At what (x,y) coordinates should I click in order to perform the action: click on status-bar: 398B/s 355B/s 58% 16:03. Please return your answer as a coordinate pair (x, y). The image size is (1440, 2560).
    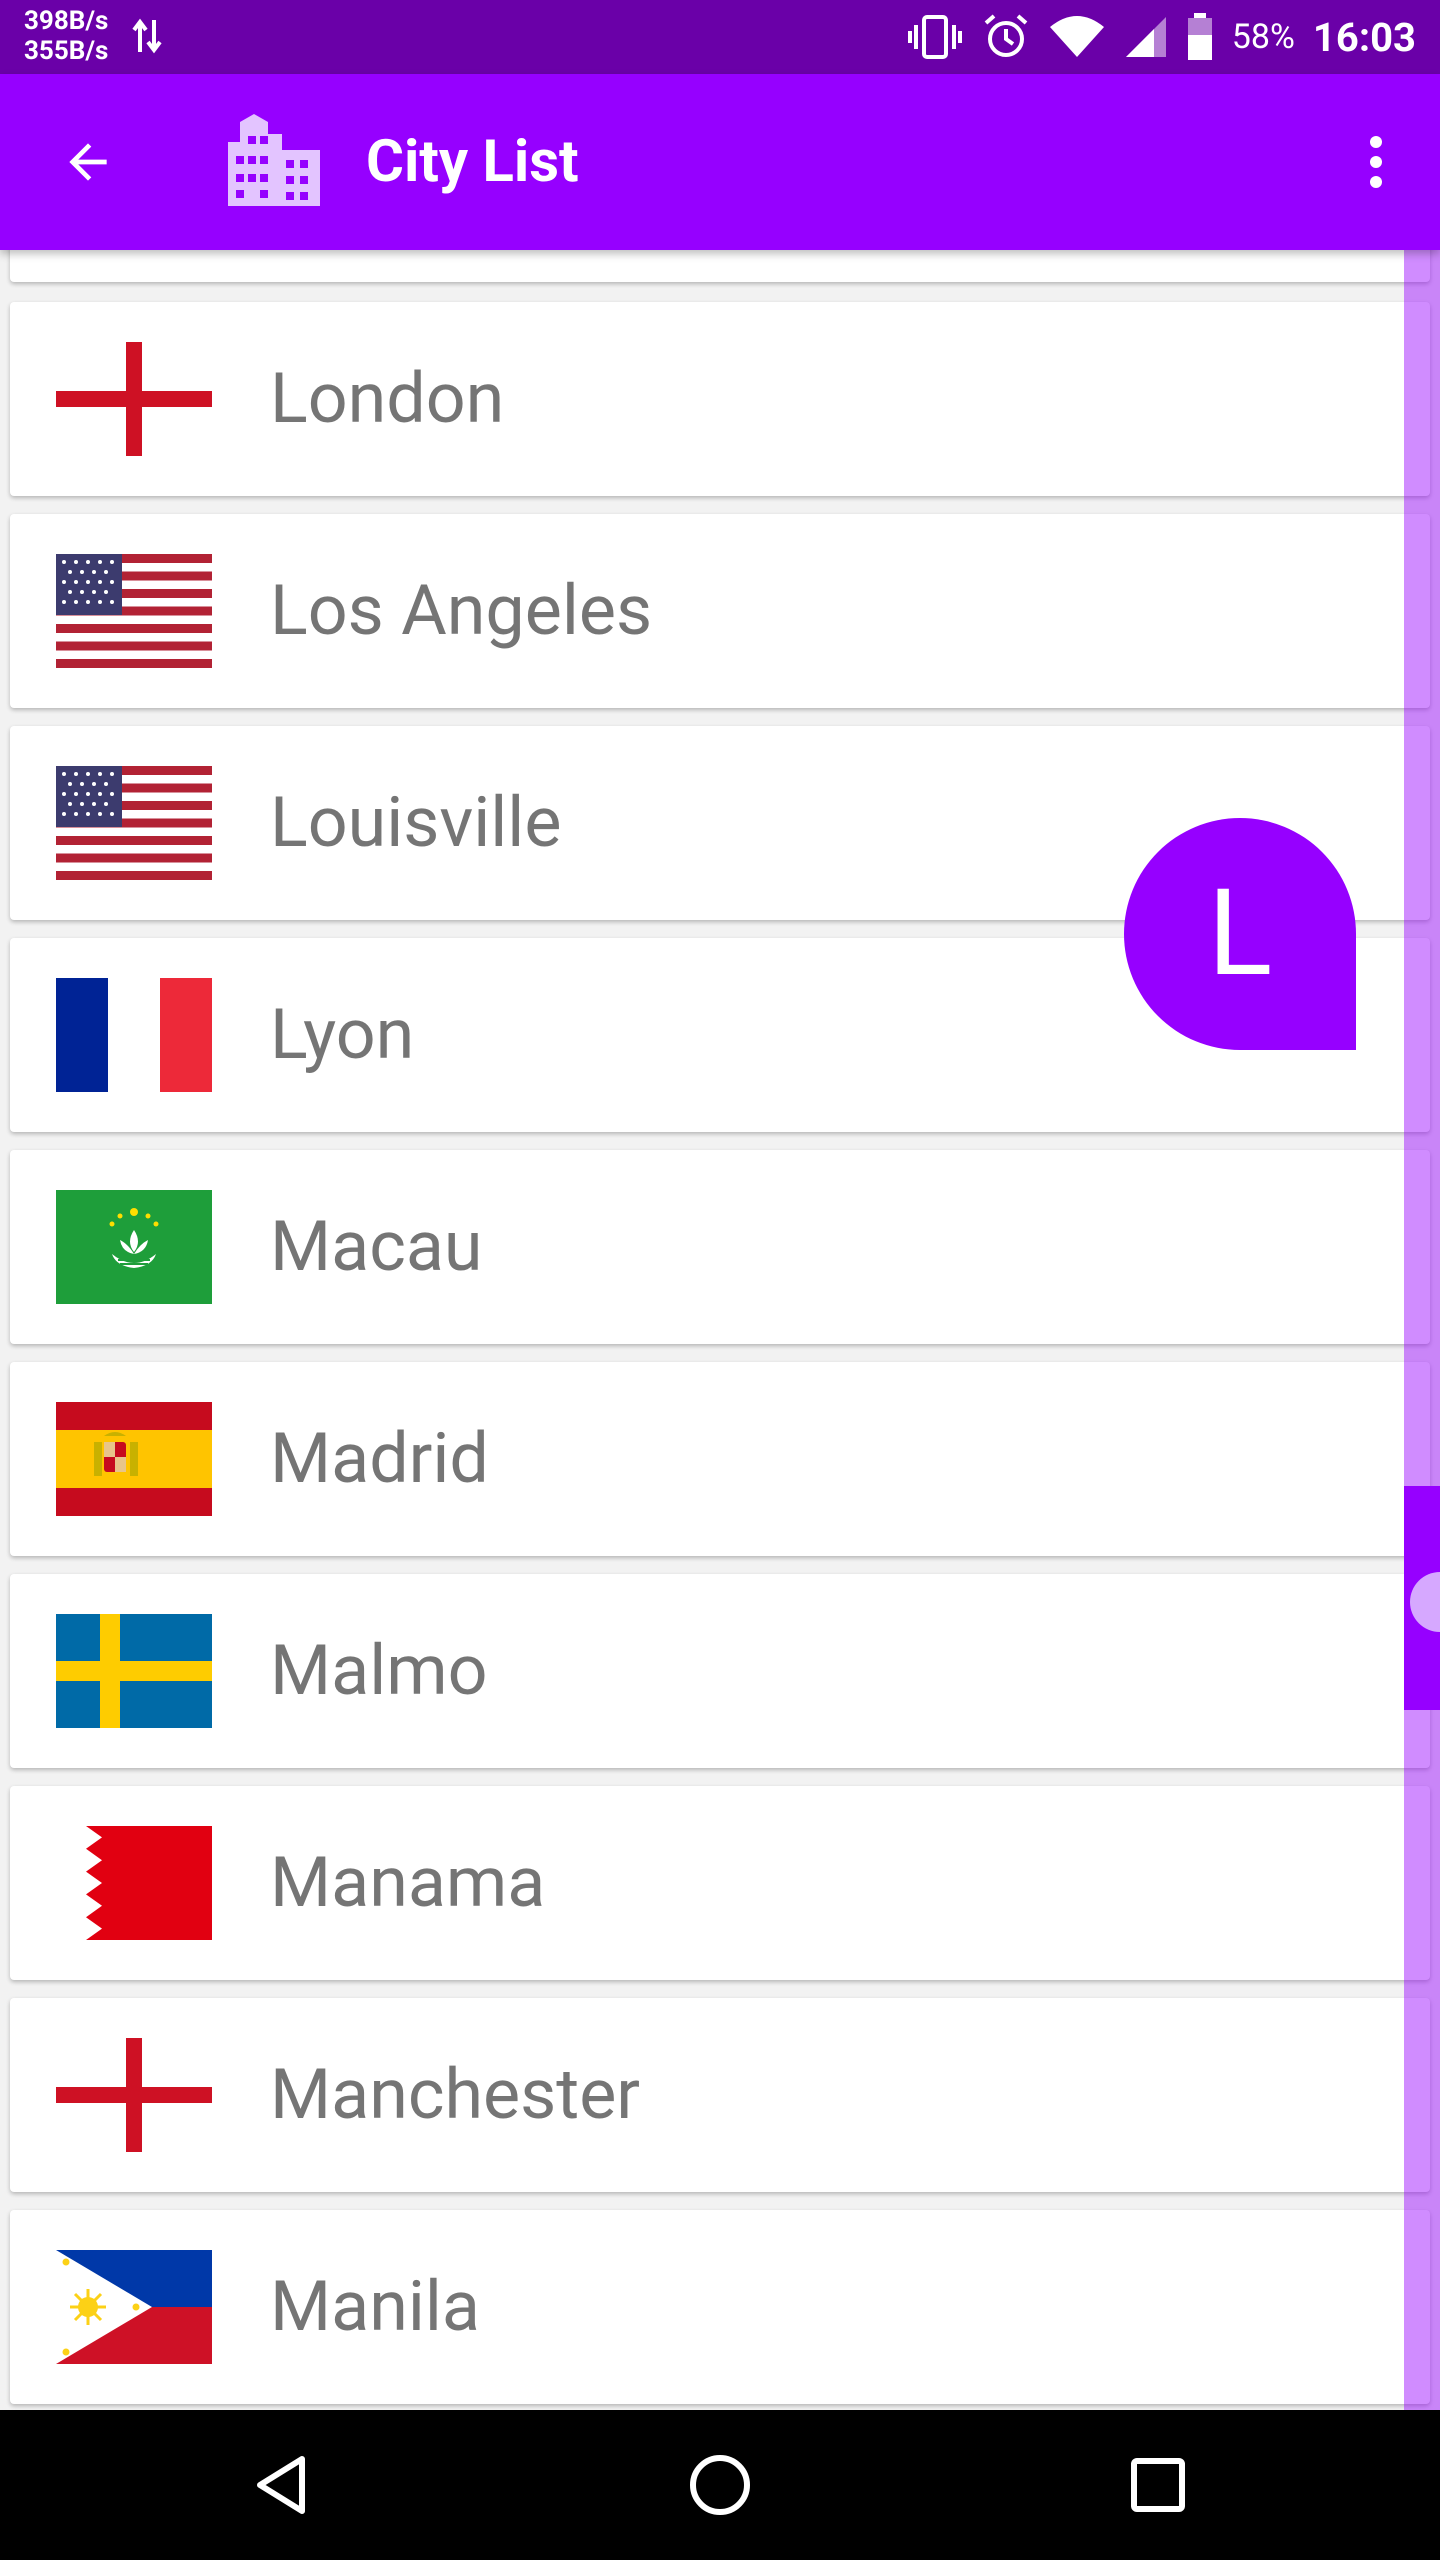
    Looking at the image, I should click on (720, 37).